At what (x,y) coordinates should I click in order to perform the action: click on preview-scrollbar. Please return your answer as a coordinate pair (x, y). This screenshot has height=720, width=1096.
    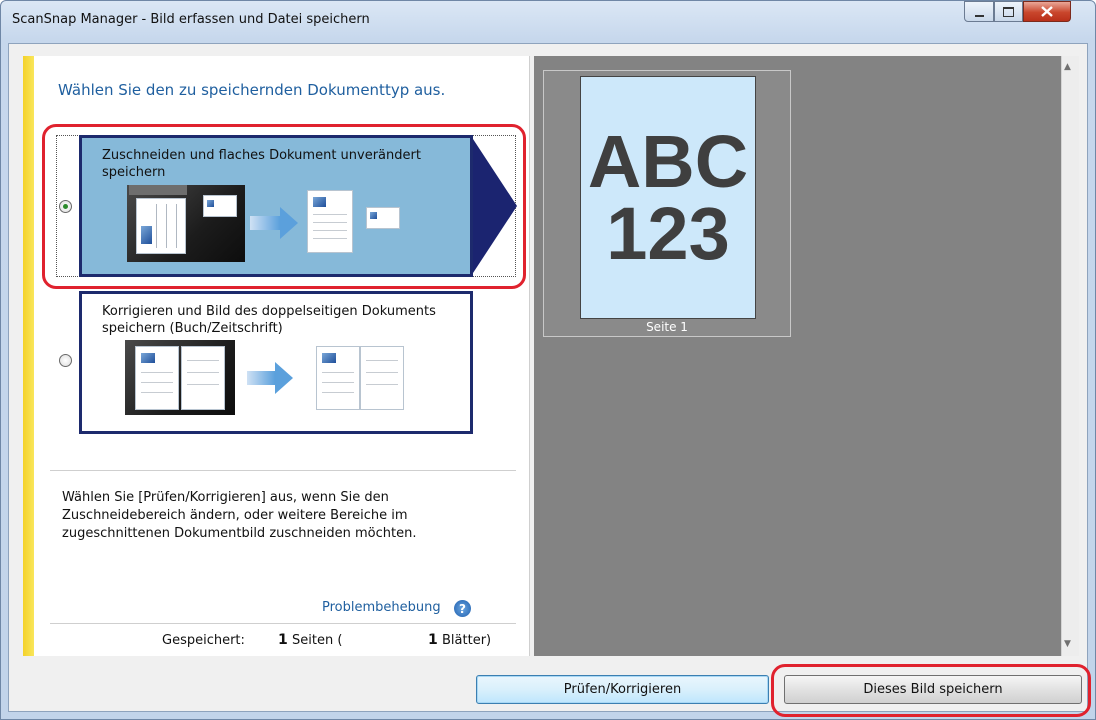
    Looking at the image, I should click on (1070, 356).